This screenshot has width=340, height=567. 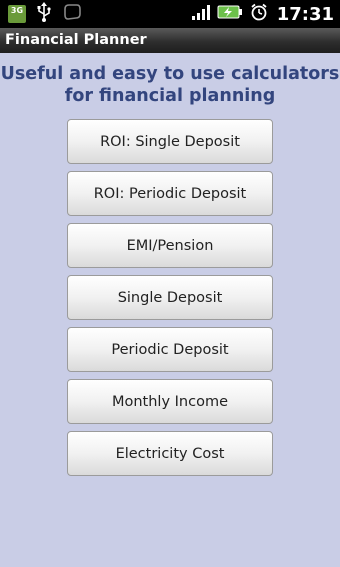 I want to click on notification-icon, so click(x=72, y=14).